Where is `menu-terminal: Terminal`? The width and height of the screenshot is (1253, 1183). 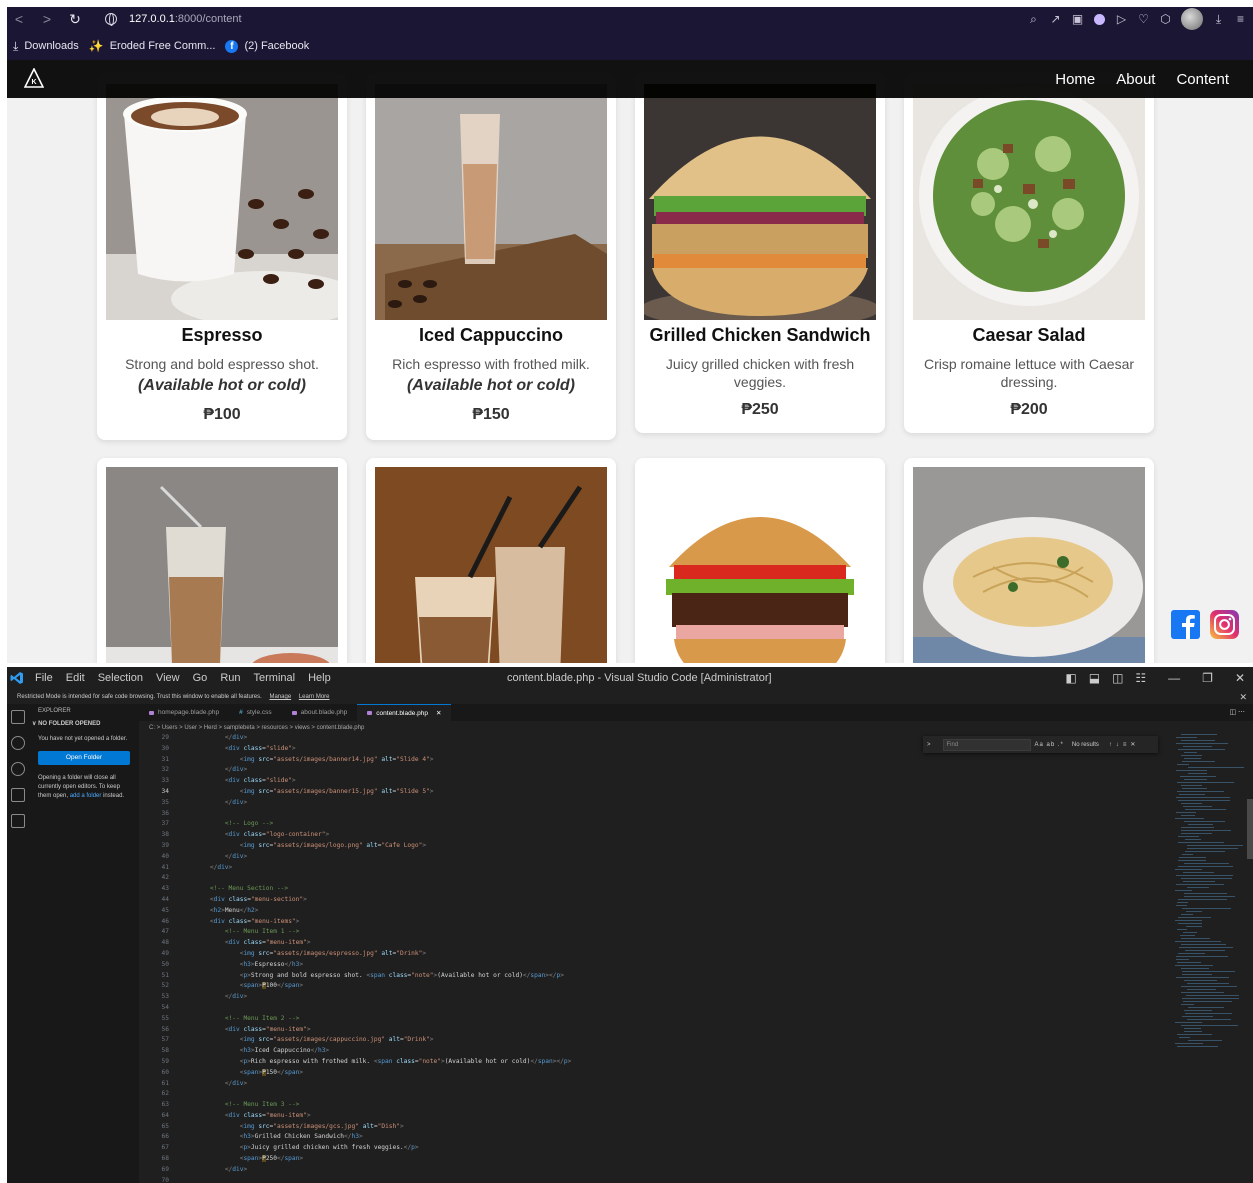
menu-terminal: Terminal is located at coordinates (275, 678).